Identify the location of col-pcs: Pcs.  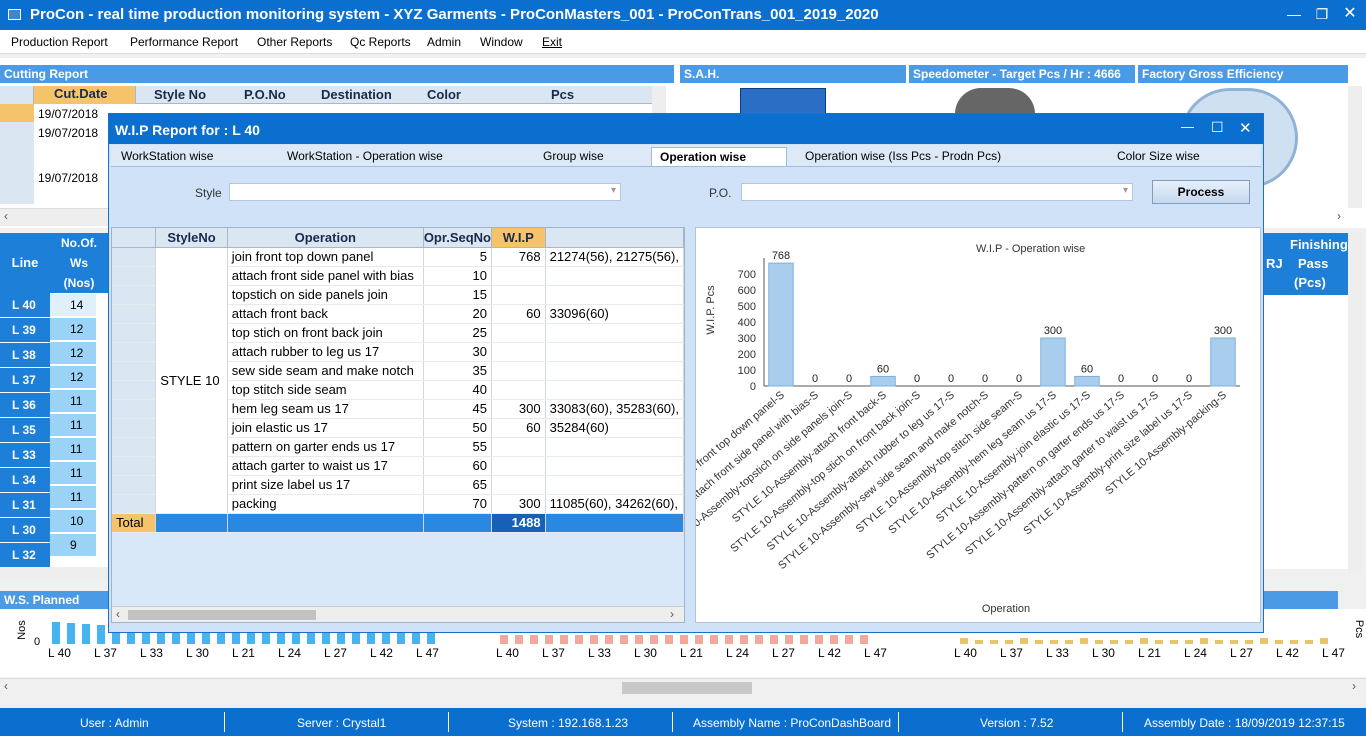
(562, 94).